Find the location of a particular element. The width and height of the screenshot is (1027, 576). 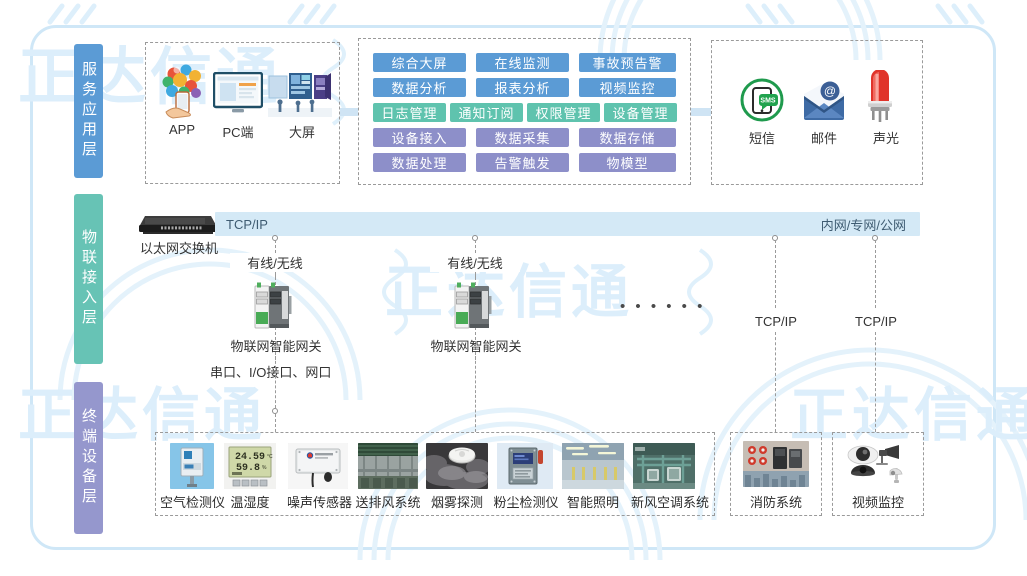

platform-button: 数据采集 is located at coordinates (522, 137).